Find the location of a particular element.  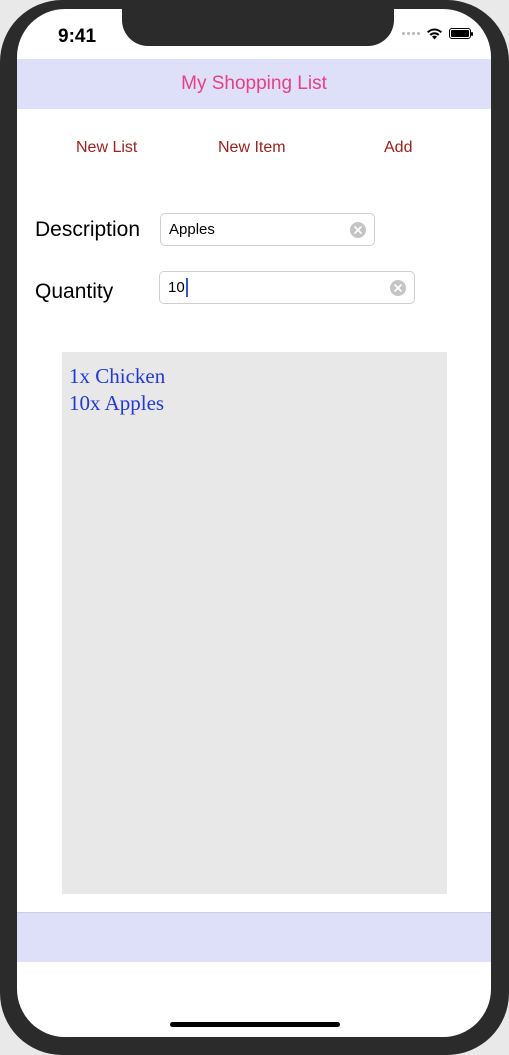

home-indicator is located at coordinates (255, 1024).